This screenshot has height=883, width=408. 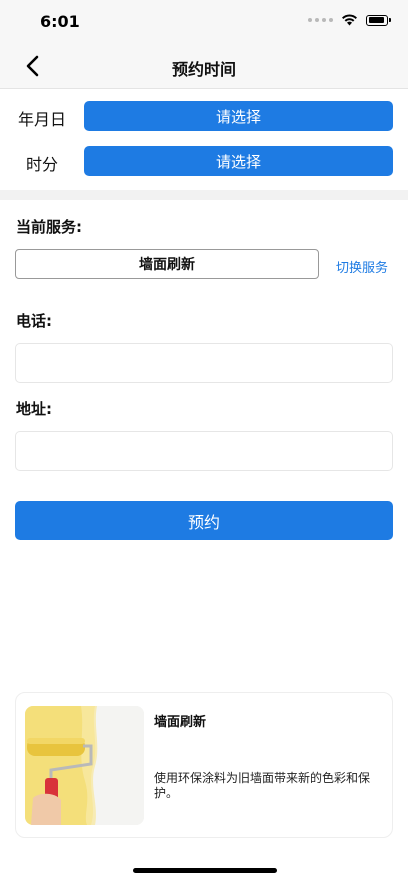 What do you see at coordinates (205, 870) in the screenshot?
I see `home-indicator` at bounding box center [205, 870].